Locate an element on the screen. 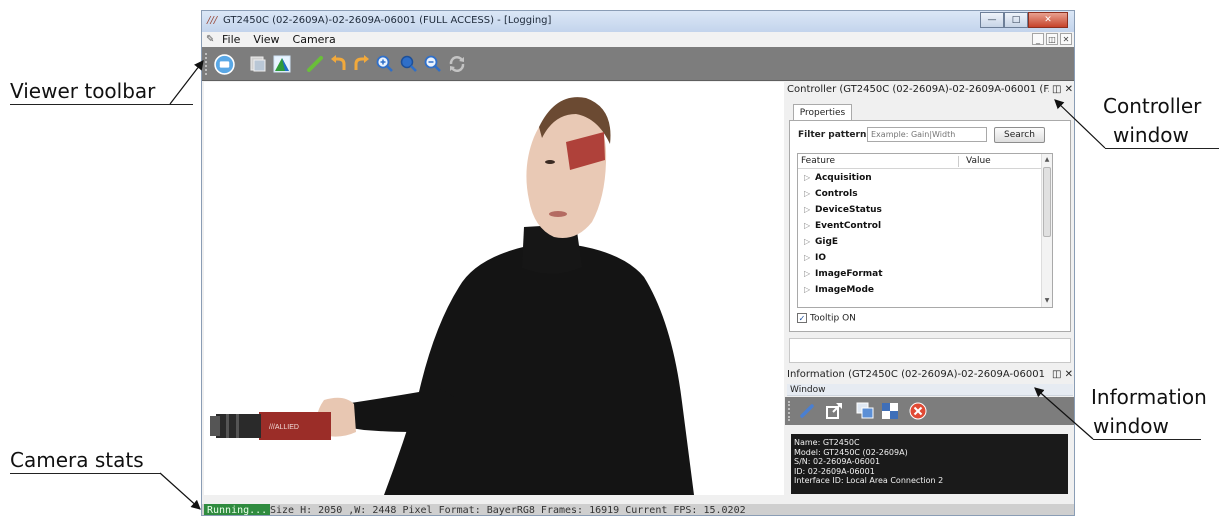 The image size is (1228, 516). viewer-toolbar is located at coordinates (638, 64).